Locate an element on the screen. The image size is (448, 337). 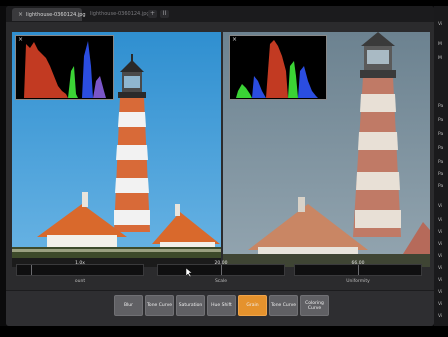
coloring-curve-button: Coloring Curve is located at coordinates (314, 305).